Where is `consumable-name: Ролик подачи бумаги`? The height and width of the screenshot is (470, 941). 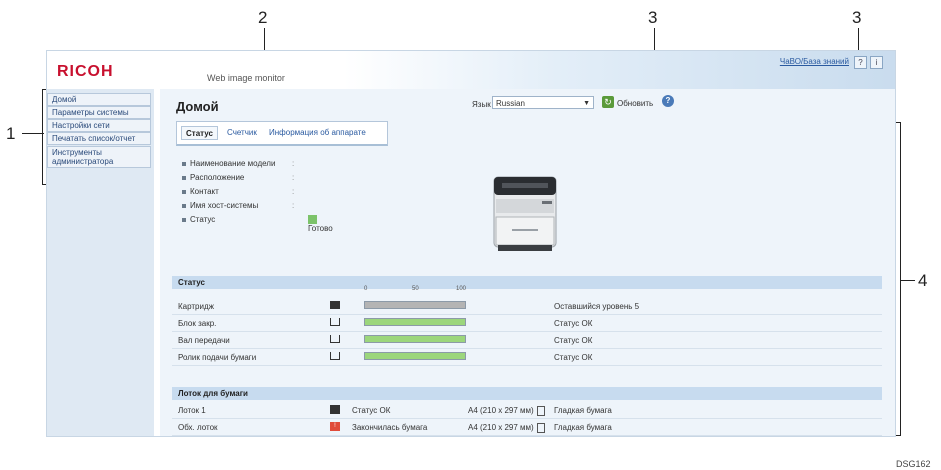 consumable-name: Ролик подачи бумаги is located at coordinates (217, 357).